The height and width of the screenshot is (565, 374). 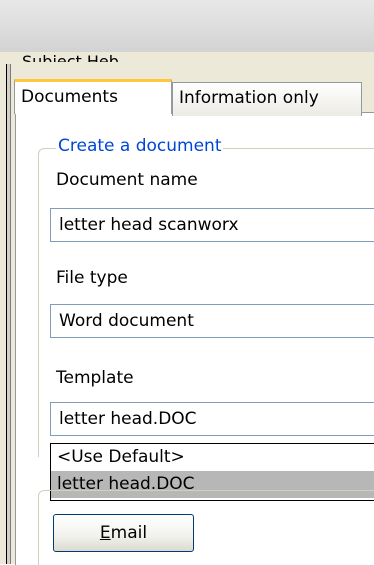 I want to click on clipped-field-label: Subject Heb, so click(x=70, y=58).